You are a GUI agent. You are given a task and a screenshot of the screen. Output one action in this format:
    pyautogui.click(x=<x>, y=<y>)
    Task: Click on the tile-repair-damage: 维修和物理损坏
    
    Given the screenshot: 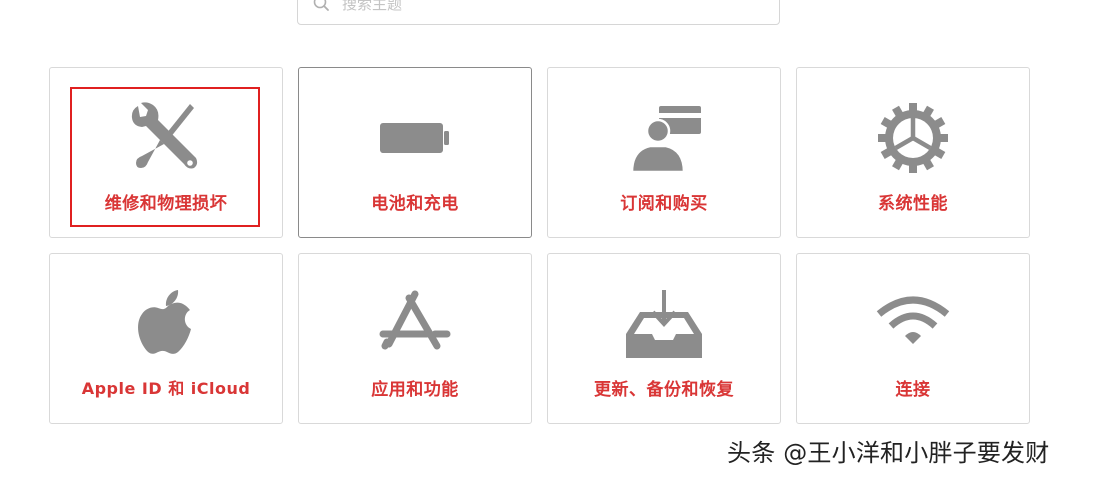 What is the action you would take?
    pyautogui.click(x=166, y=152)
    